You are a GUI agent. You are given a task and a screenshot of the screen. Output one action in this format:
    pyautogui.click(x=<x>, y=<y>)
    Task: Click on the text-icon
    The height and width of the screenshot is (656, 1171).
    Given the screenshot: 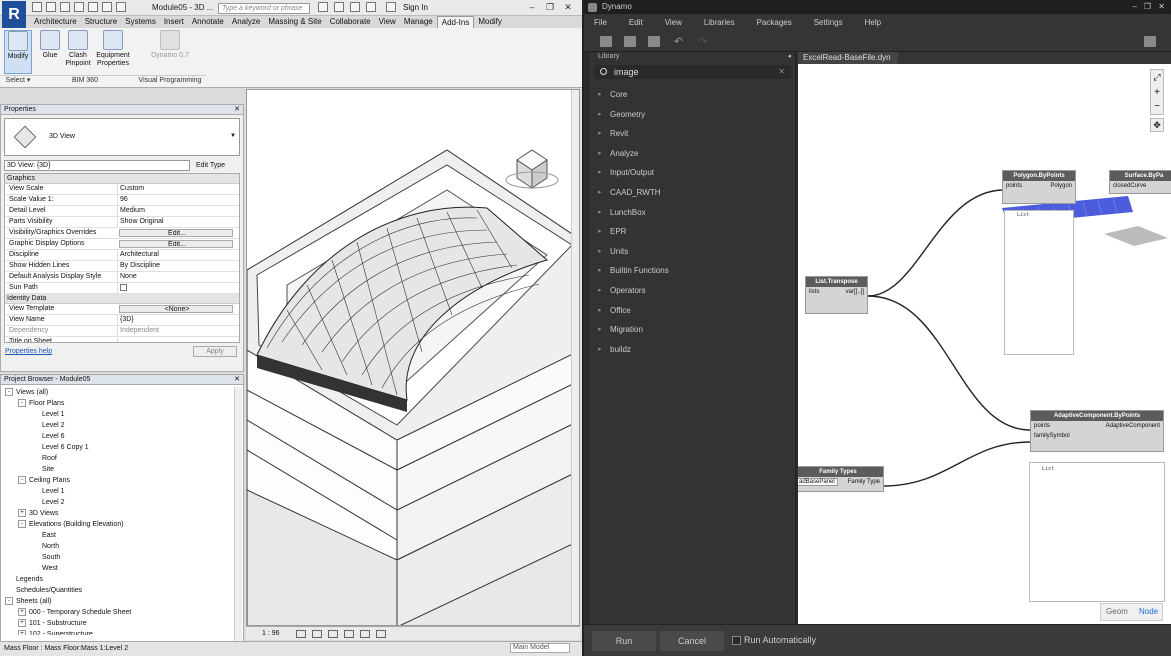 What is the action you would take?
    pyautogui.click(x=121, y=7)
    